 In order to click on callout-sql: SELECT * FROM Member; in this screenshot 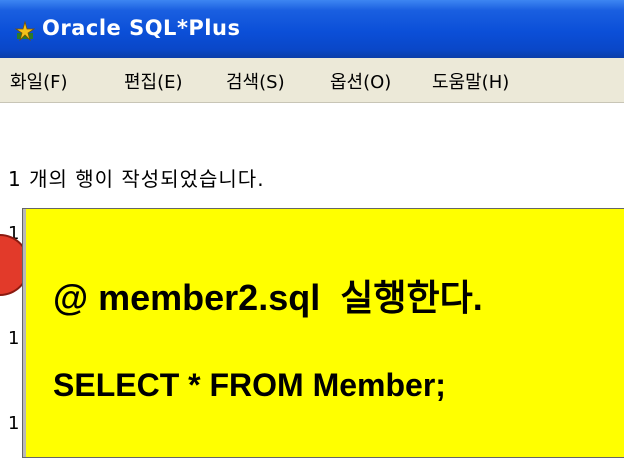, I will do `click(249, 385)`.